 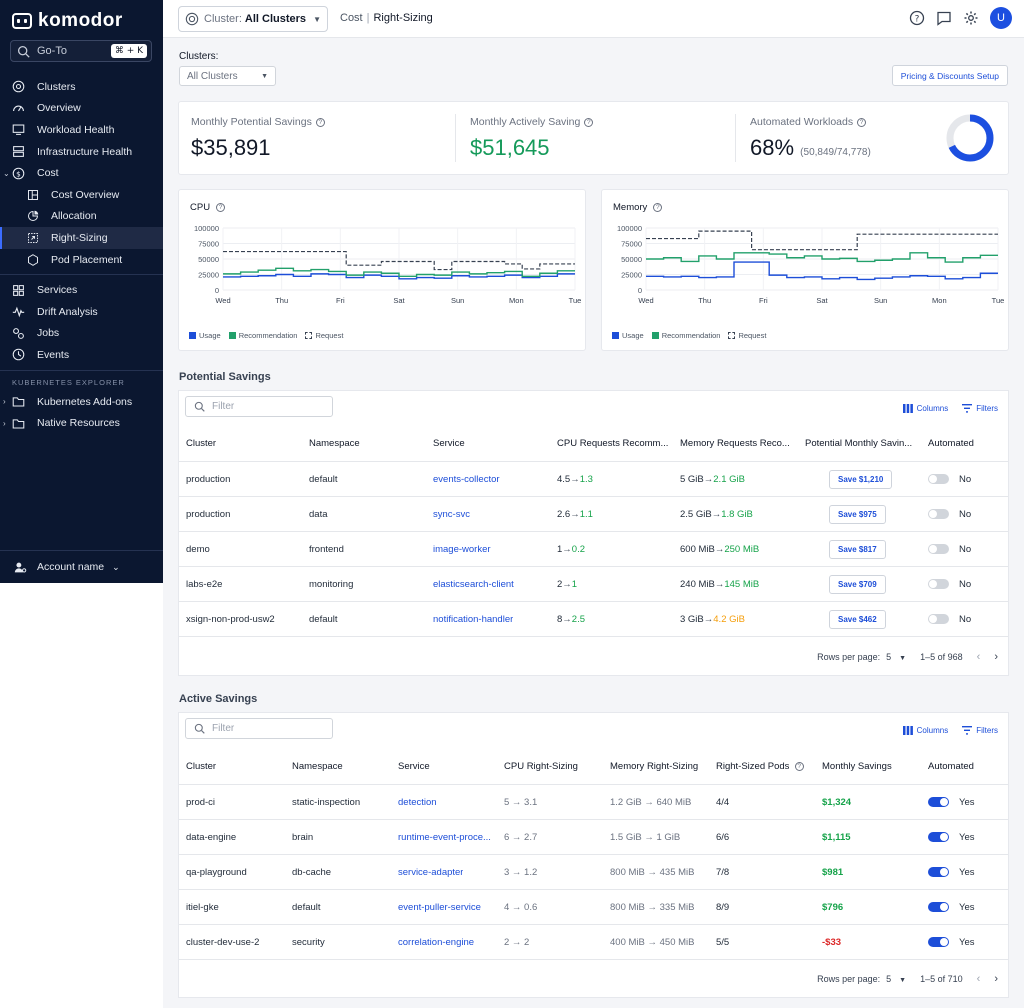 What do you see at coordinates (81, 402) in the screenshot?
I see `sidebar-item-kubernetes-addons: › Kubernetes Add-ons` at bounding box center [81, 402].